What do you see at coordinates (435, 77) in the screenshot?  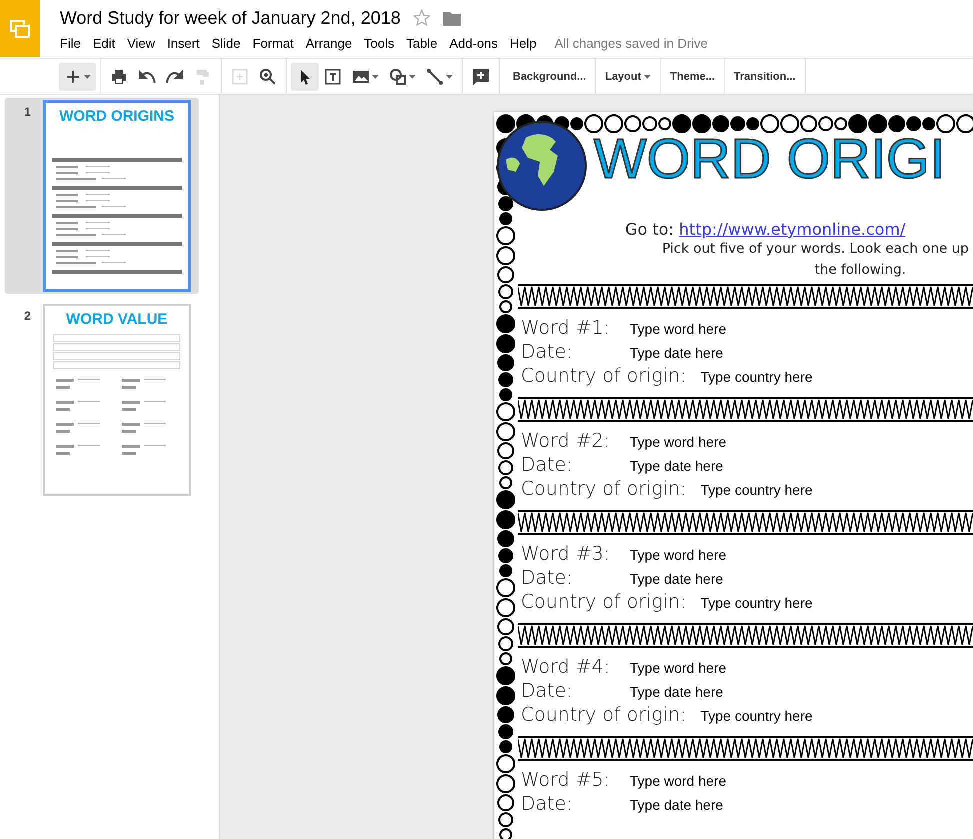 I see `line-icon` at bounding box center [435, 77].